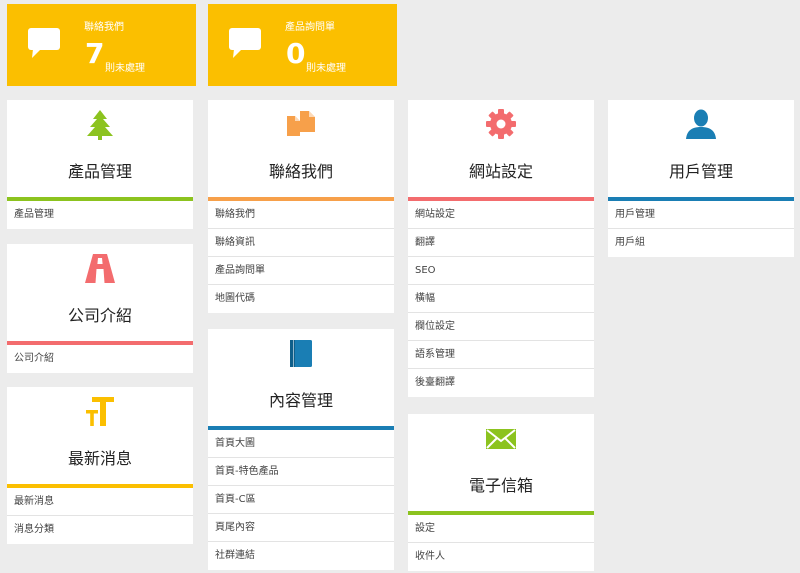 This screenshot has width=800, height=573. I want to click on menu-item-contact-us: 聯絡我們, so click(301, 215).